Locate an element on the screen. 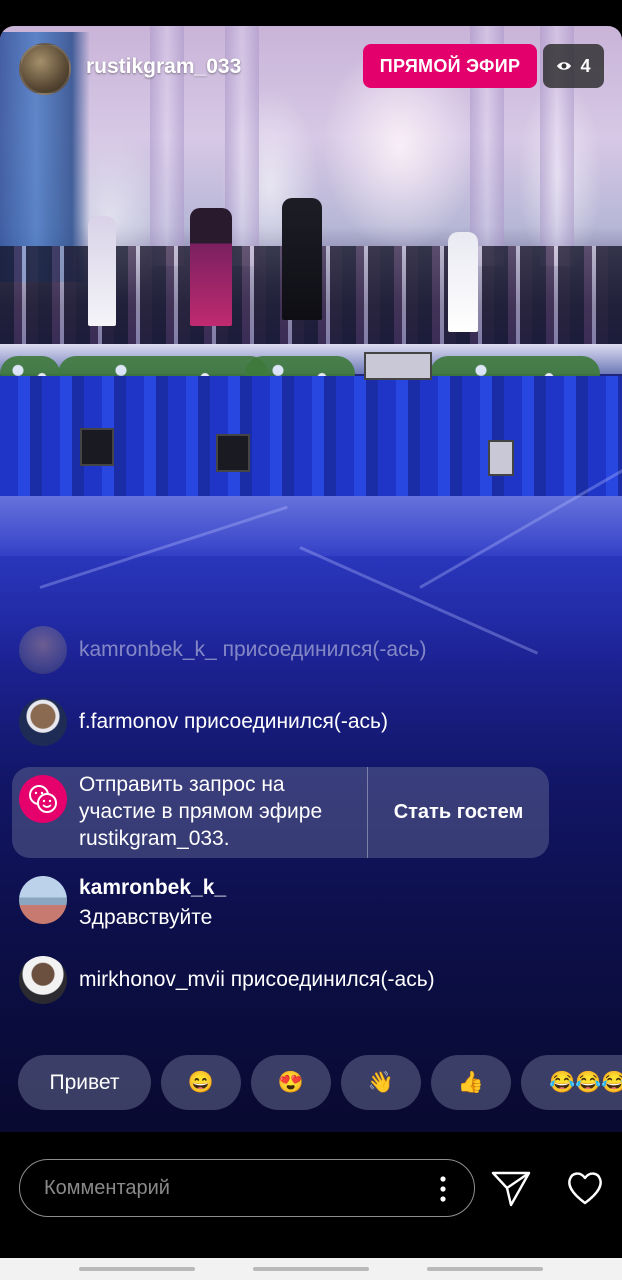  quick-replies: Привет 😄 😍 👋 👍 😂😂😂 is located at coordinates (320, 1082).